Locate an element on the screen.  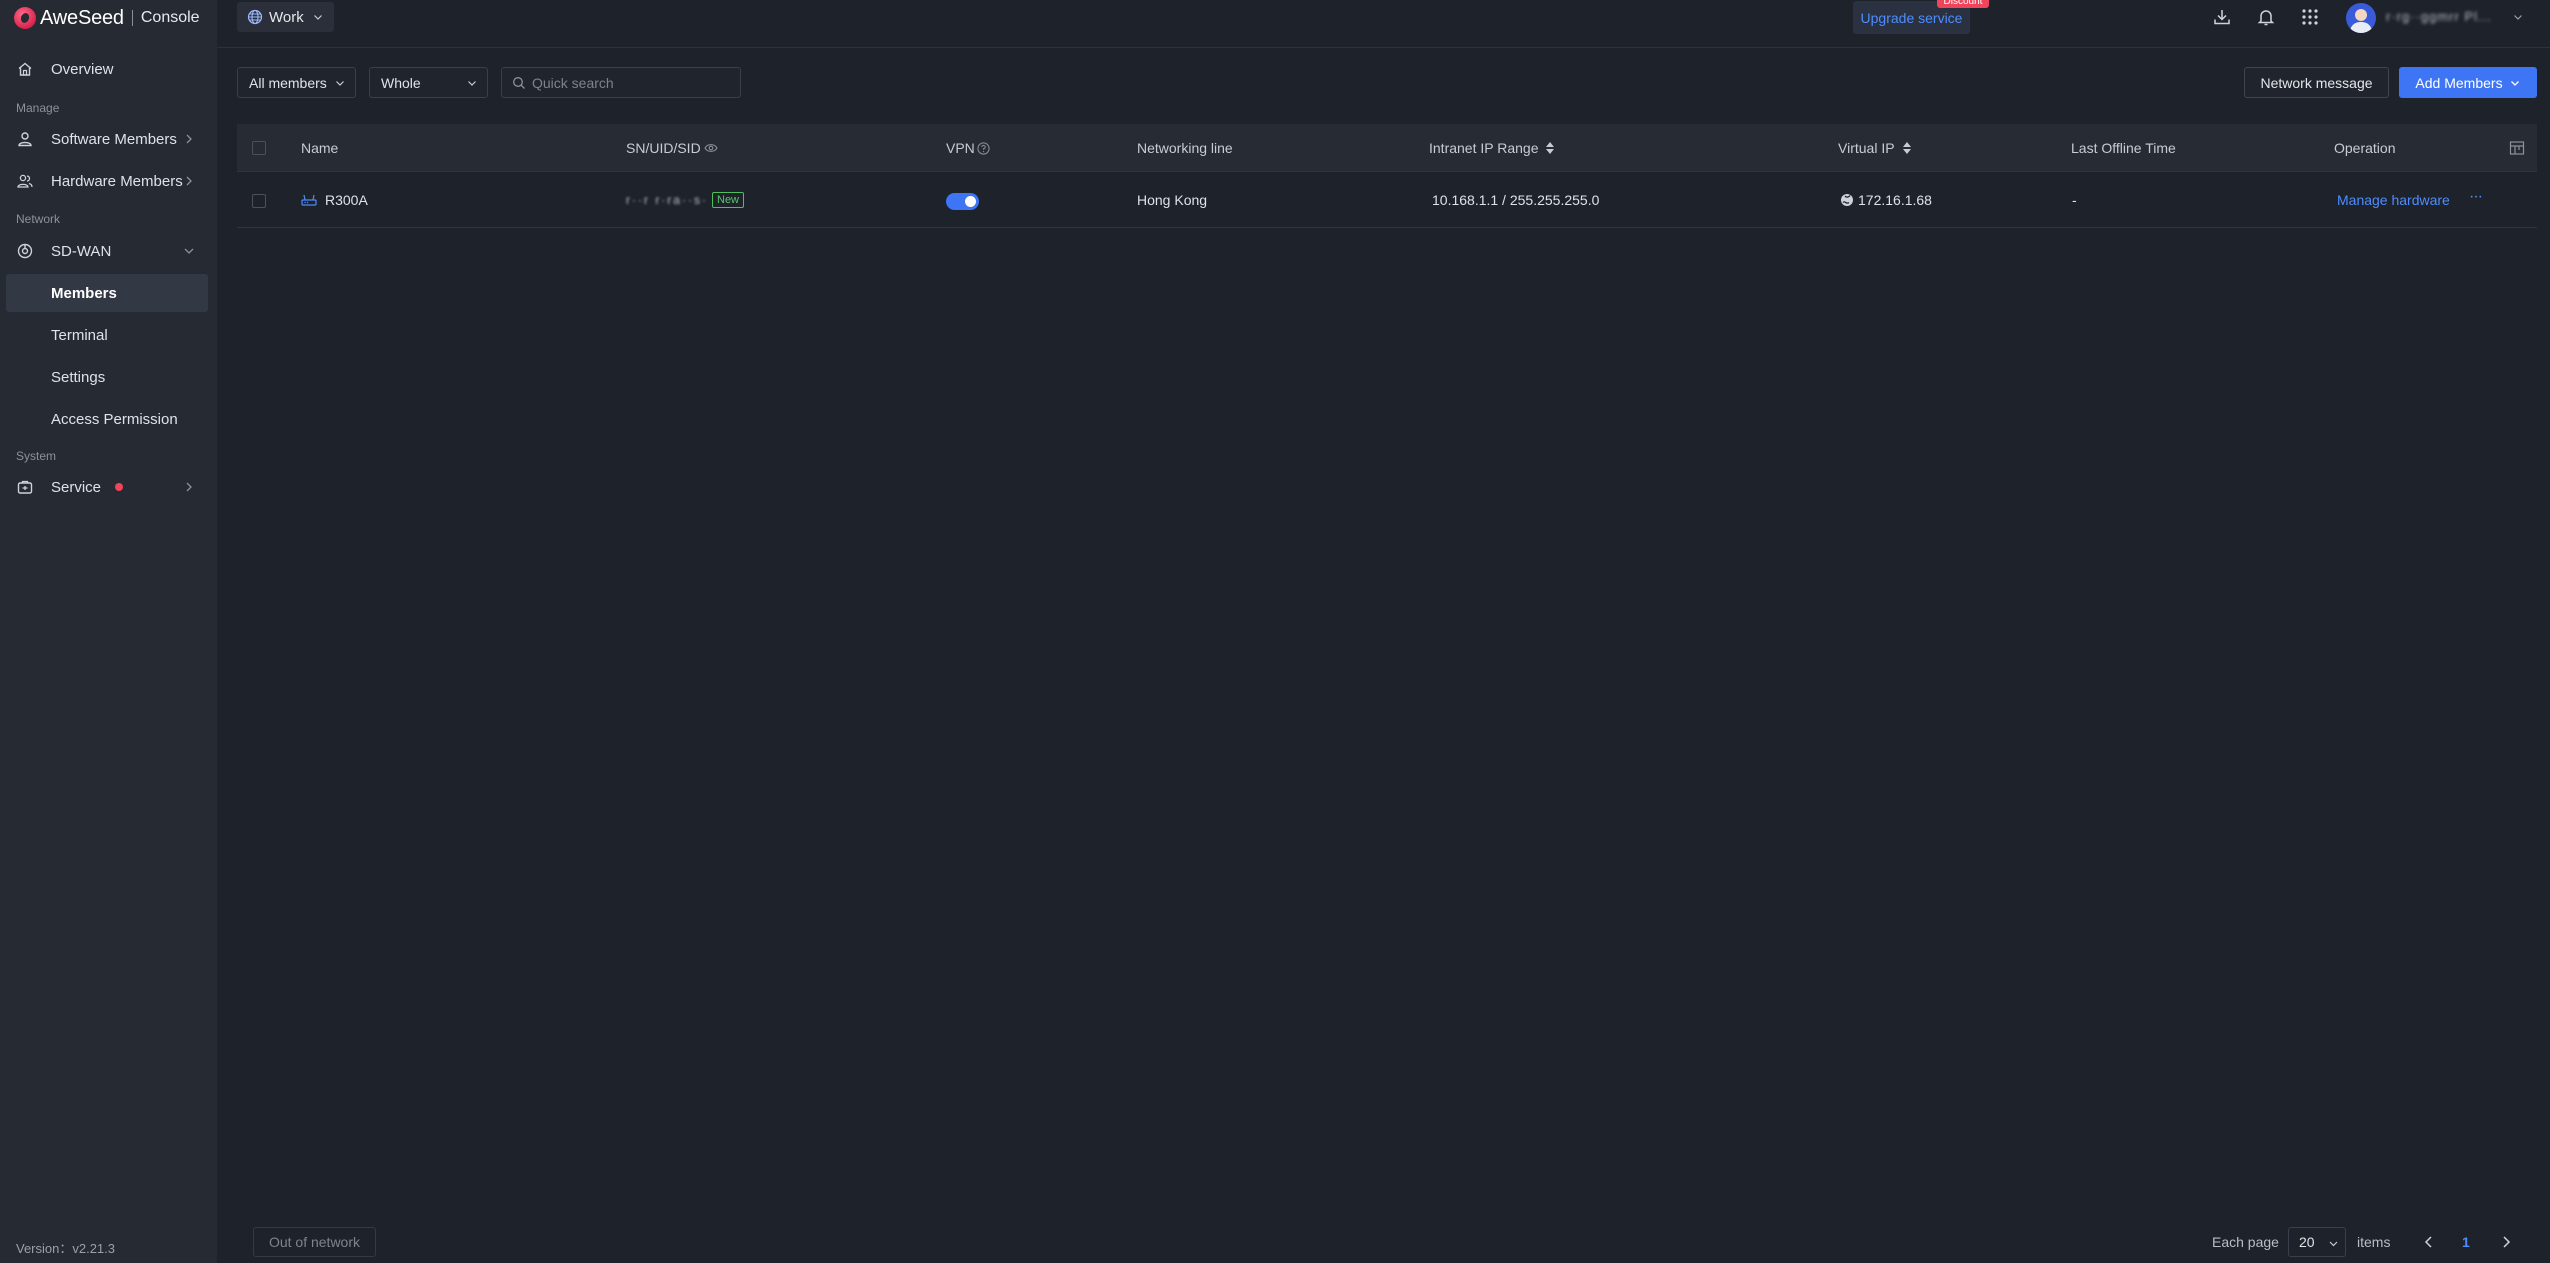
workspace-selector: Work is located at coordinates (285, 17).